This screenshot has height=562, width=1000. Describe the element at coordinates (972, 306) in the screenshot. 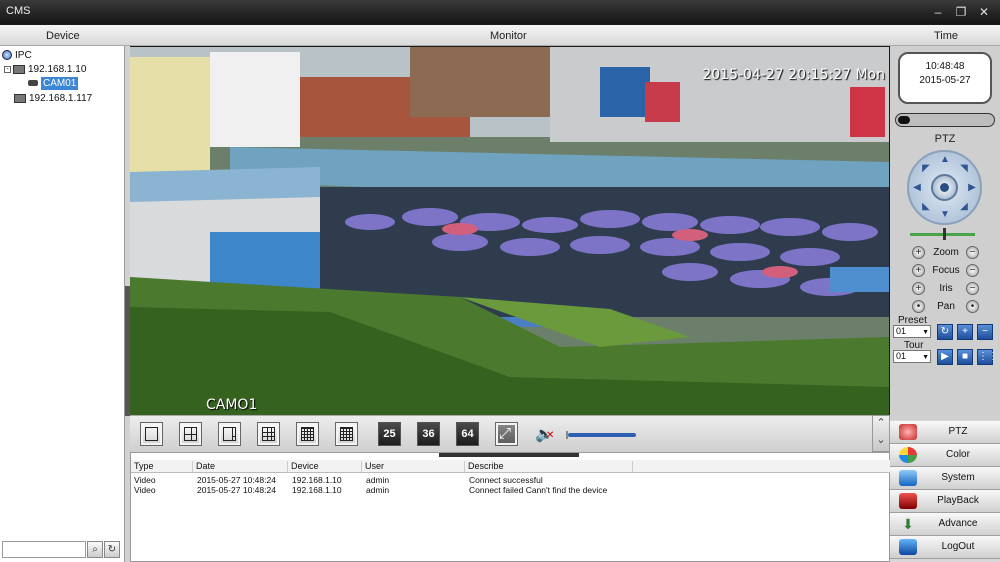

I see `pan-stop-button: •` at that location.